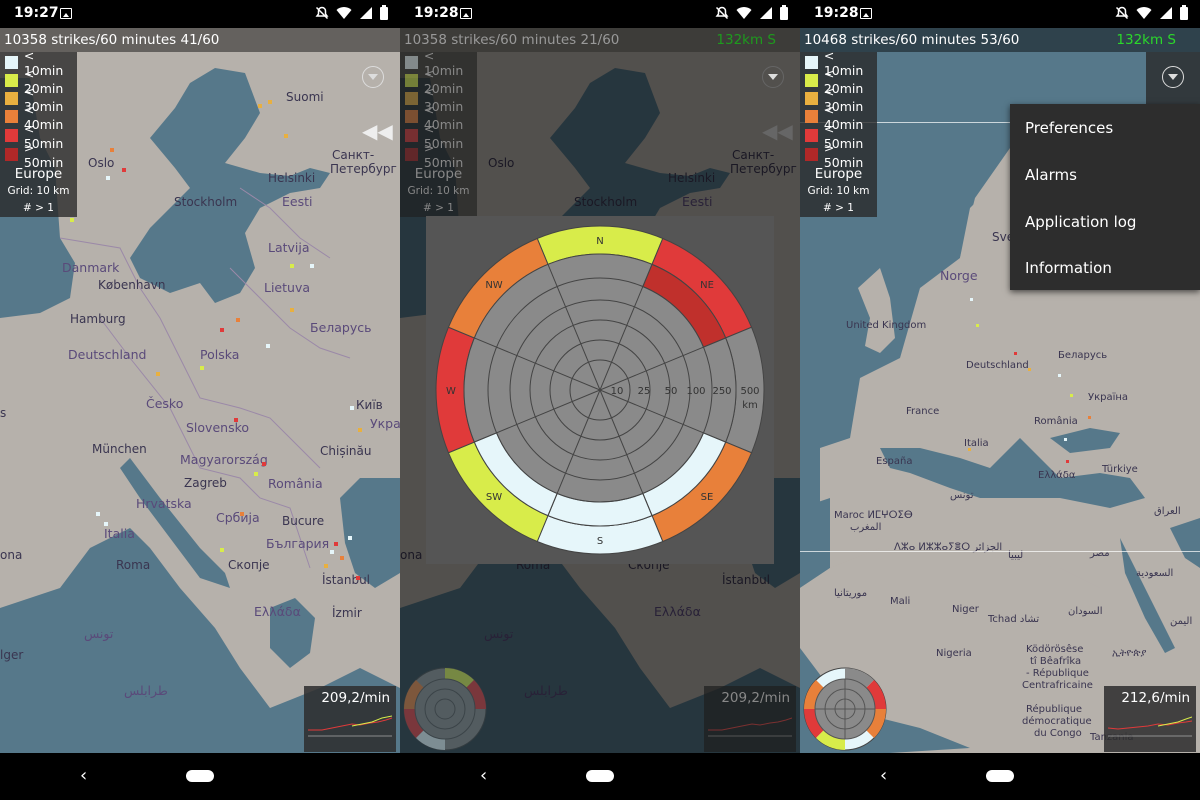 The width and height of the screenshot is (1200, 800). Describe the element at coordinates (1085, 611) in the screenshot. I see `map-label-sudan: السودان` at that location.